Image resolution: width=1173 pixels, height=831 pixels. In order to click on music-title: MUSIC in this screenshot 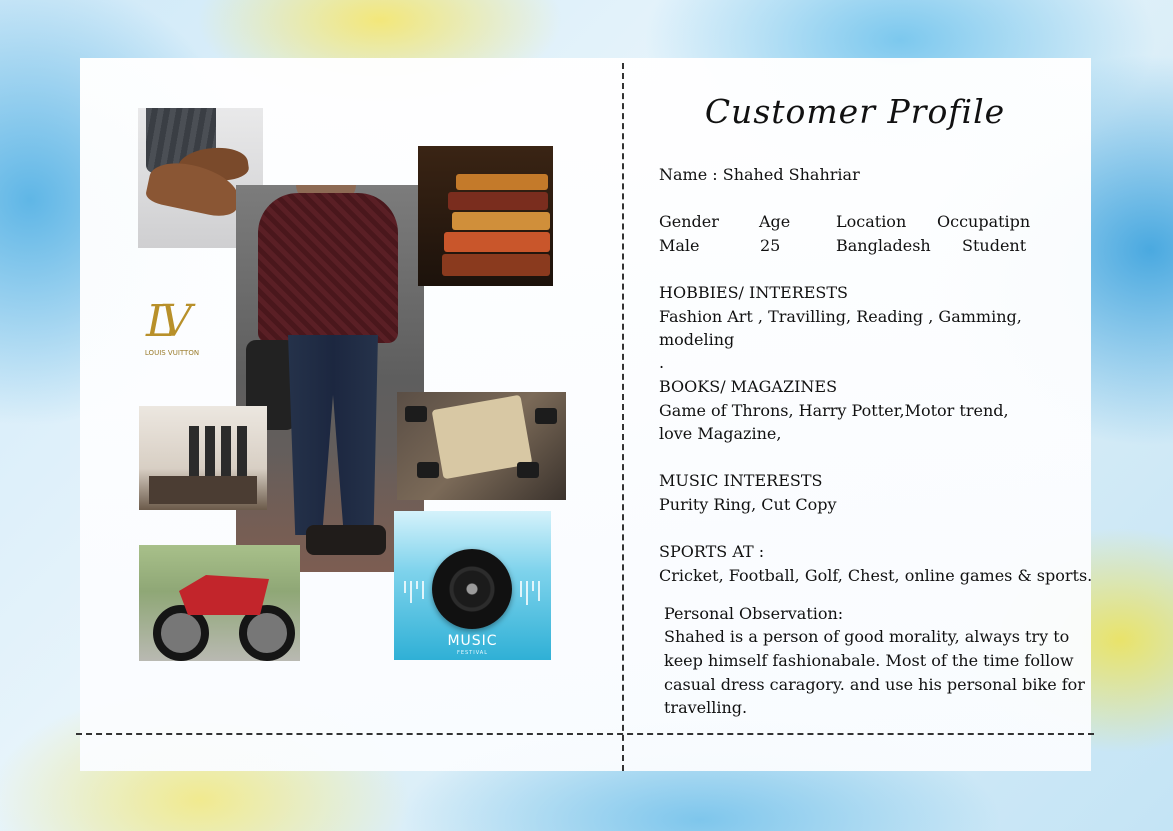, I will do `click(472, 641)`.